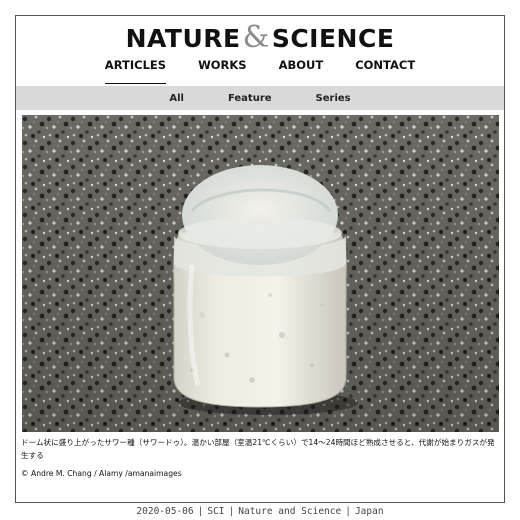  I want to click on category-series: Series, so click(333, 98).